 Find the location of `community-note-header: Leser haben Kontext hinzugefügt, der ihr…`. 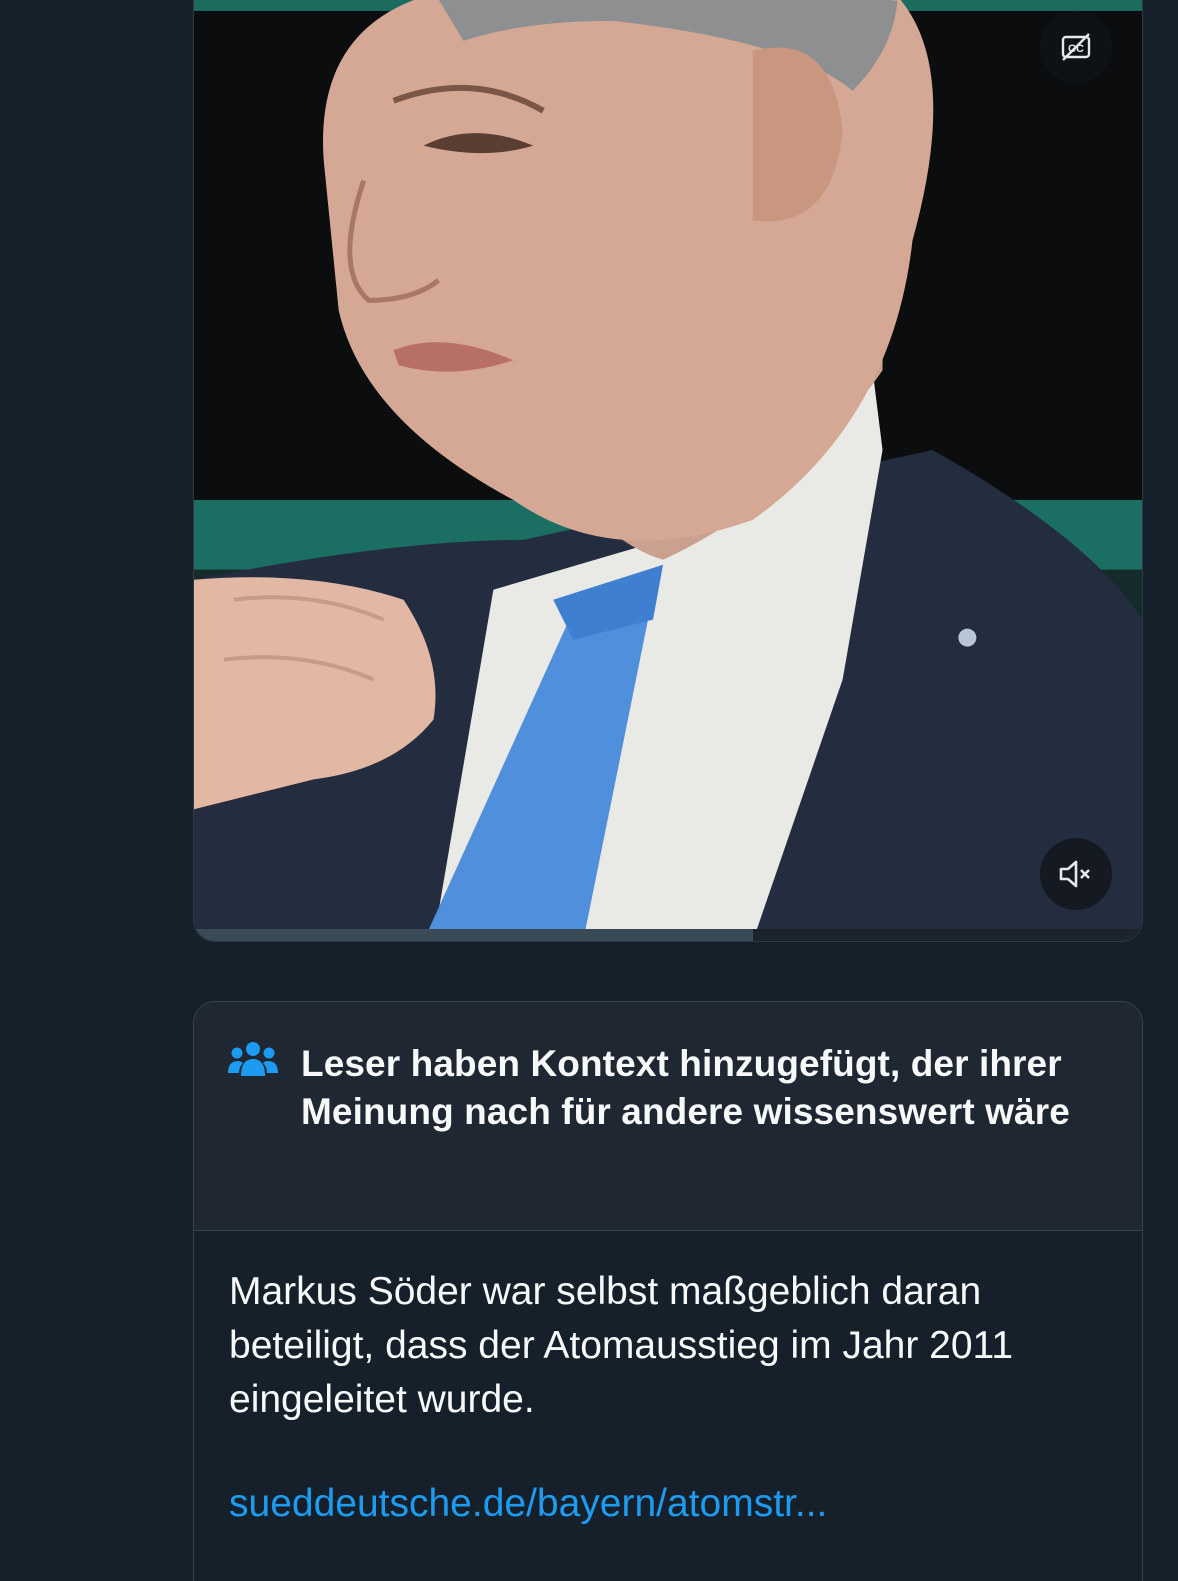

community-note-header: Leser haben Kontext hinzugefügt, der ihr… is located at coordinates (668, 1116).